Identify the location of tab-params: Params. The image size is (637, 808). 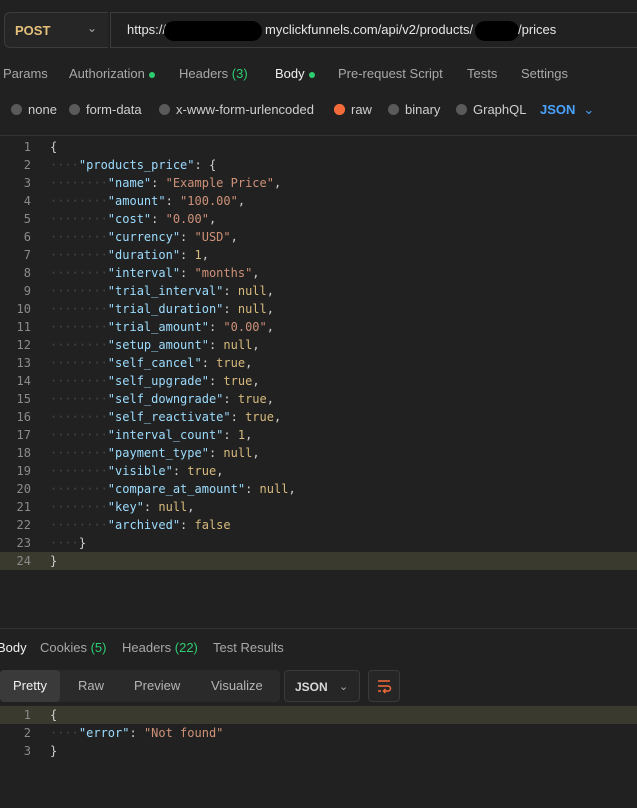
(25, 73).